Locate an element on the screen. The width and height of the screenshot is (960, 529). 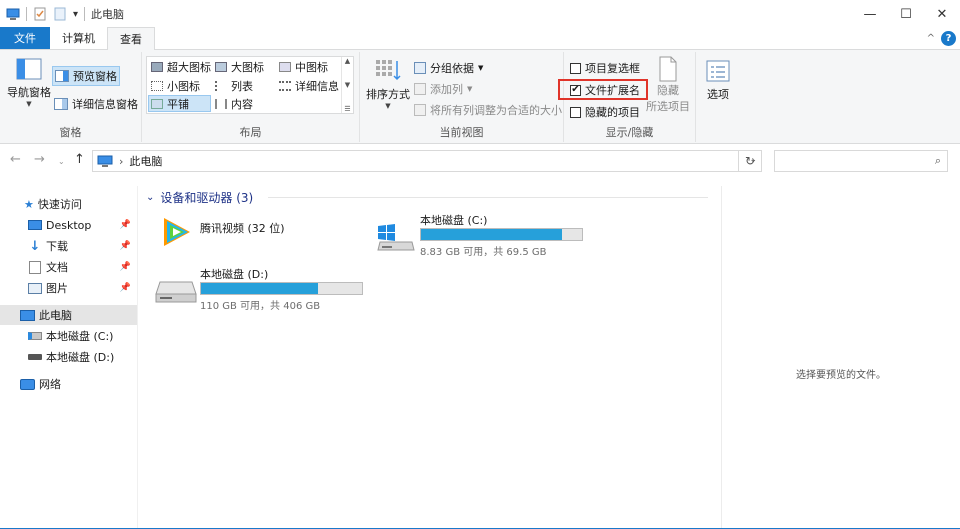
collapse-ribbon-icon: ^ is located at coordinates (931, 38).